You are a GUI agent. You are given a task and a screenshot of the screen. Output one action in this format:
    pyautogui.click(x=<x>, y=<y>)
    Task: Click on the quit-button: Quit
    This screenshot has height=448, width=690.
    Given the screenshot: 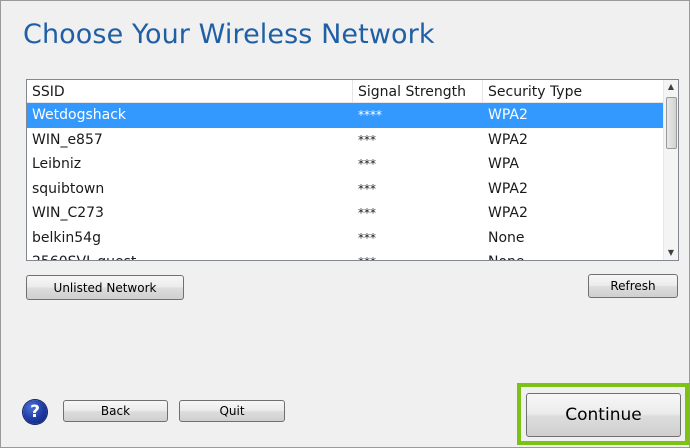 What is the action you would take?
    pyautogui.click(x=232, y=411)
    